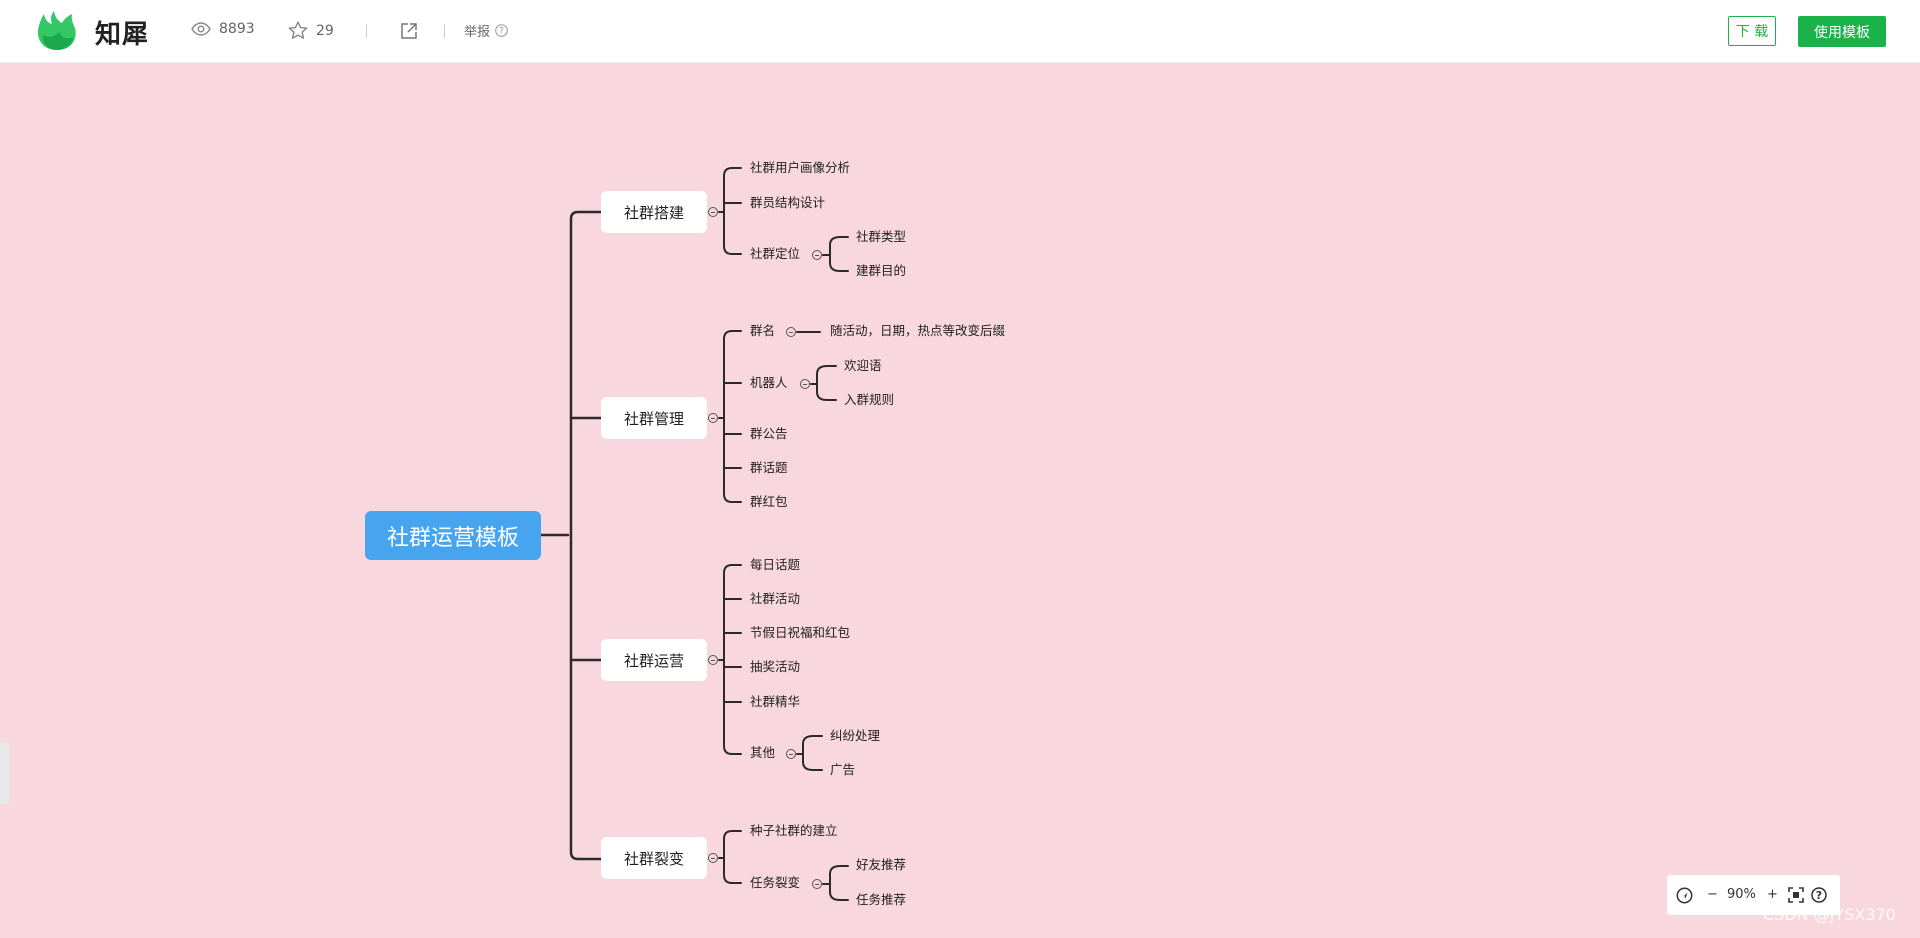 The width and height of the screenshot is (1920, 938). What do you see at coordinates (453, 535) in the screenshot?
I see `root-node: 社群运营模板` at bounding box center [453, 535].